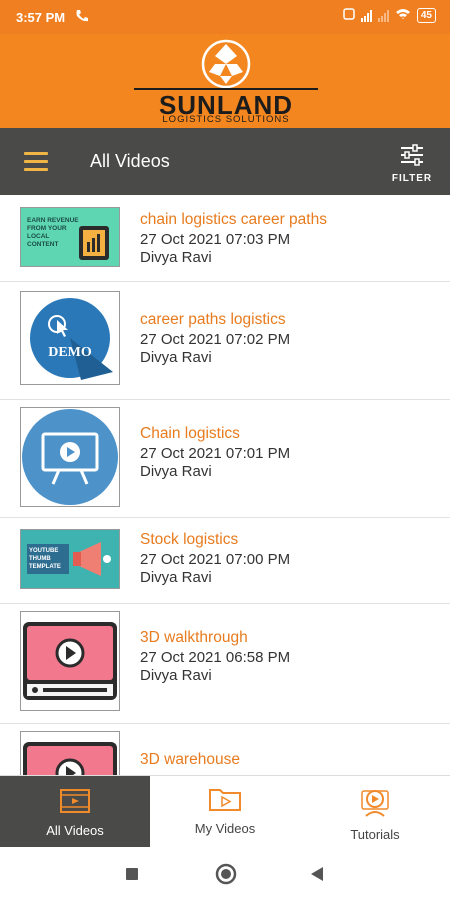 This screenshot has width=450, height=900. Describe the element at coordinates (366, 15) in the screenshot. I see `signal-icon` at that location.